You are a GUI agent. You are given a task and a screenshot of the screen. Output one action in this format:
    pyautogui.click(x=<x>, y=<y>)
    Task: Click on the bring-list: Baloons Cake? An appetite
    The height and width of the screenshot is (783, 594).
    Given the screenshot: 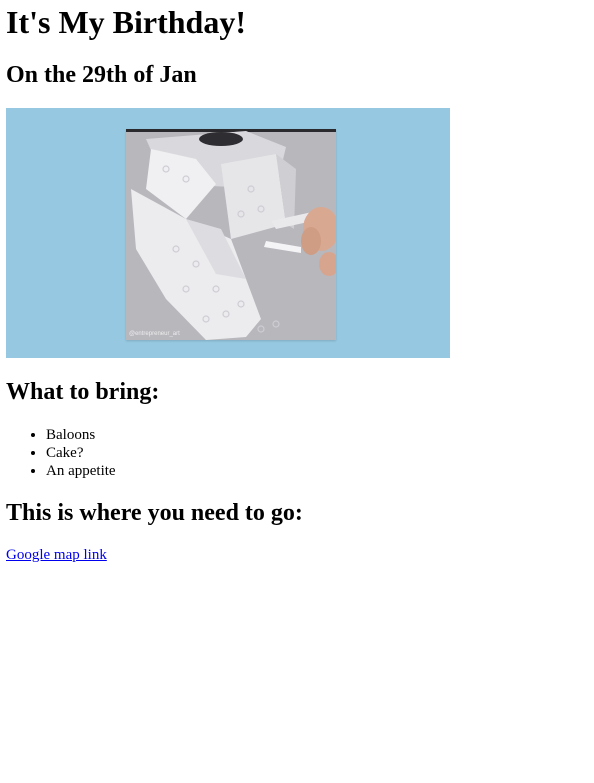 What is the action you would take?
    pyautogui.click(x=61, y=453)
    